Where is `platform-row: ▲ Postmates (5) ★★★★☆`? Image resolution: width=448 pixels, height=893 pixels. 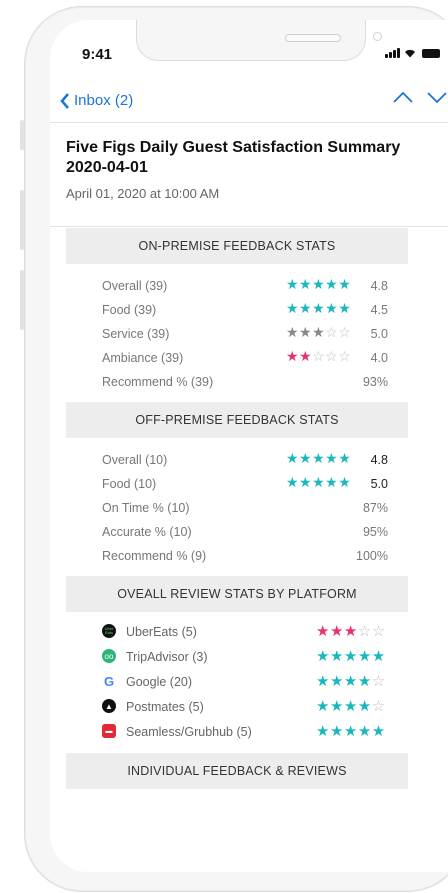 platform-row: ▲ Postmates (5) ★★★★☆ is located at coordinates (237, 707).